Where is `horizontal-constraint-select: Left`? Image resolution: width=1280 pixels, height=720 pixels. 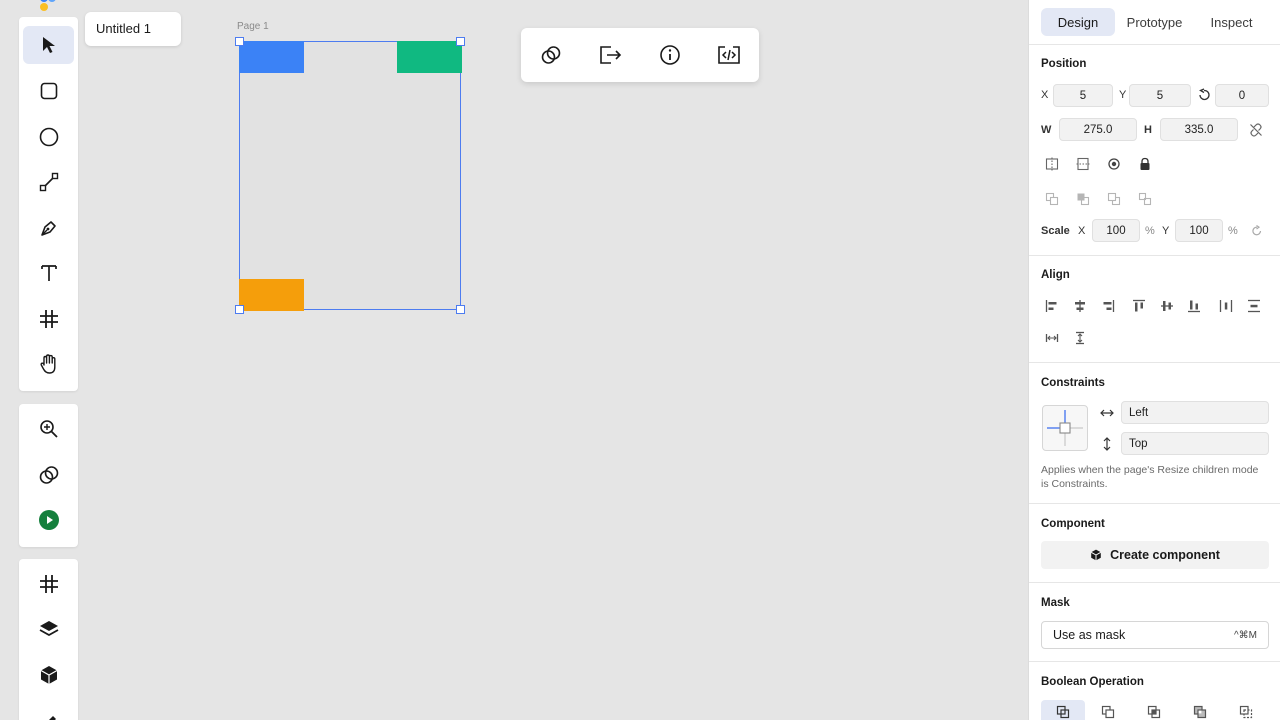 horizontal-constraint-select: Left is located at coordinates (1195, 412).